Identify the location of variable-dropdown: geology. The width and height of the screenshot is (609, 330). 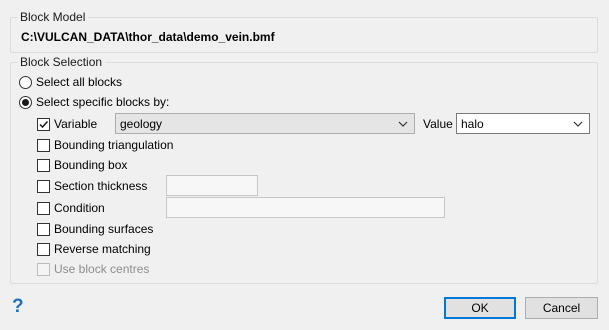
(265, 123).